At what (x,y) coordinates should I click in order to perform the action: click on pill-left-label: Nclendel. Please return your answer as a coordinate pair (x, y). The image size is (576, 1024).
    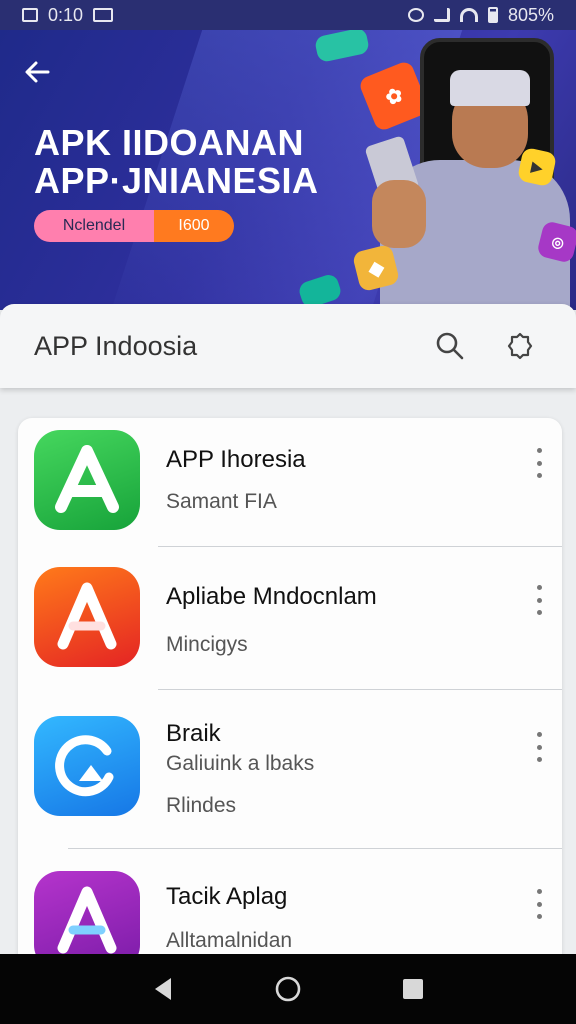
    Looking at the image, I should click on (94, 226).